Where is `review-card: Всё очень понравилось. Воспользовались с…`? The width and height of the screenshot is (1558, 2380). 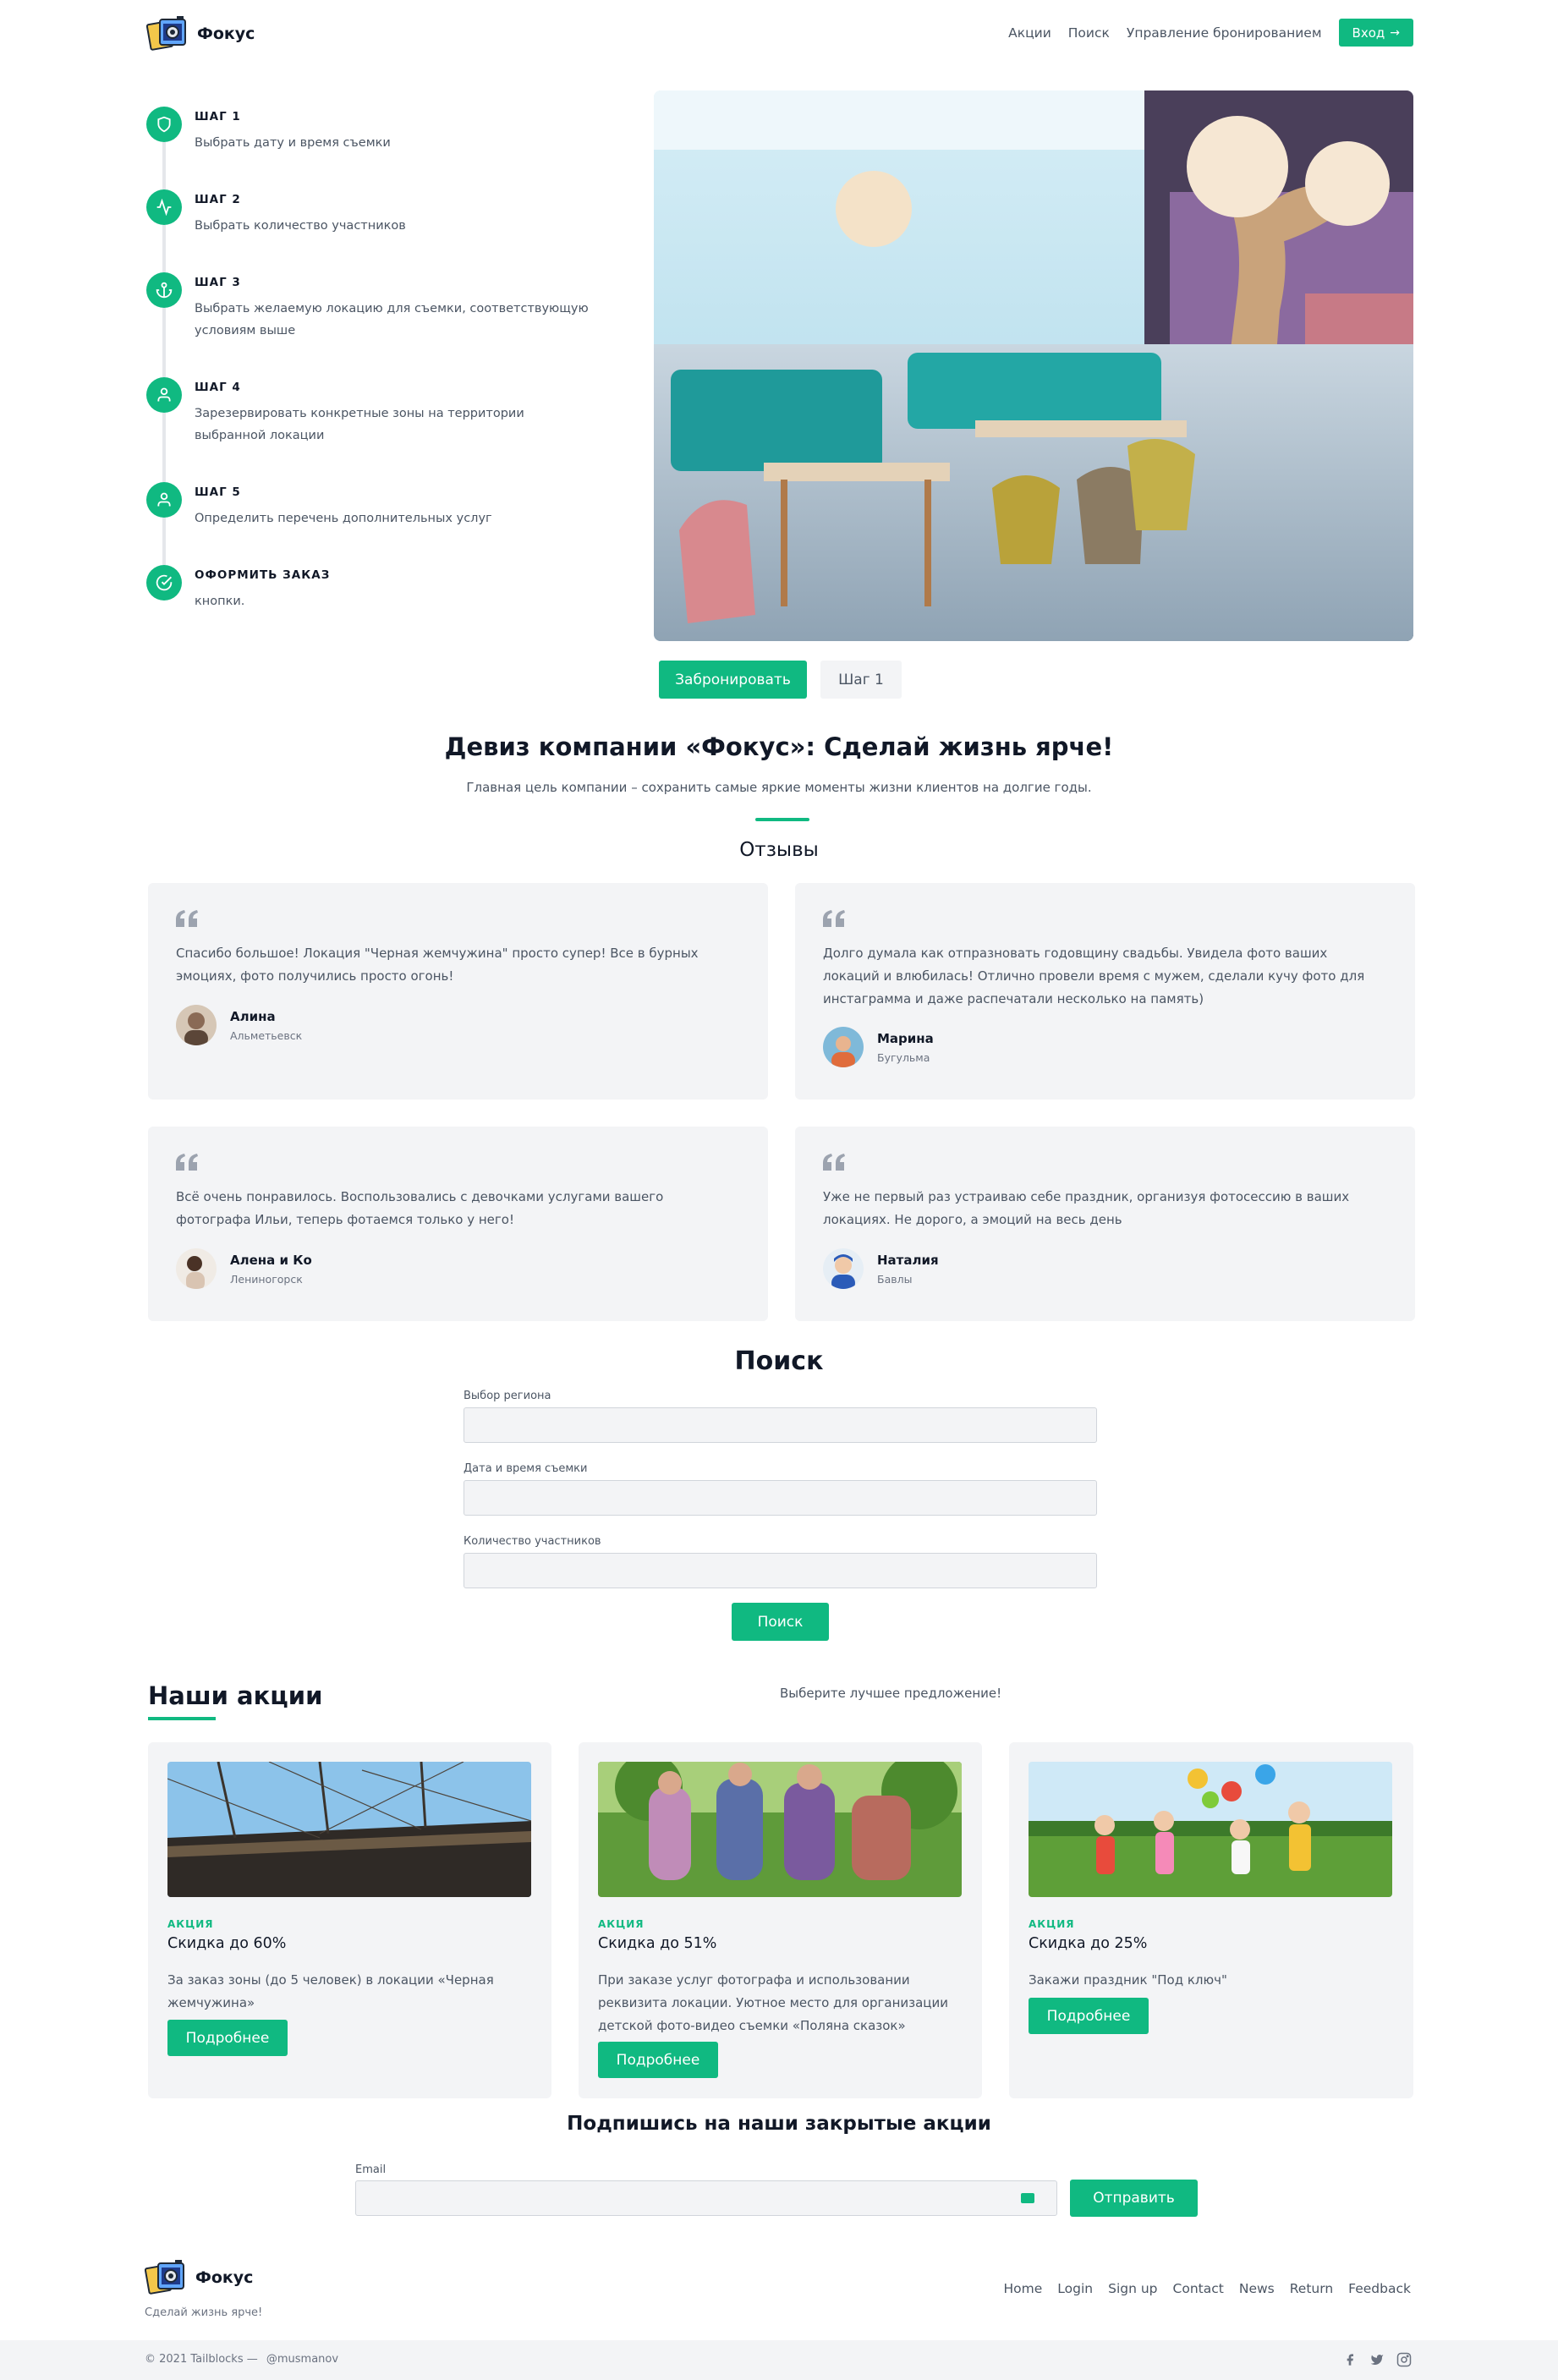 review-card: Всё очень понравилось. Воспользовались с… is located at coordinates (458, 1224).